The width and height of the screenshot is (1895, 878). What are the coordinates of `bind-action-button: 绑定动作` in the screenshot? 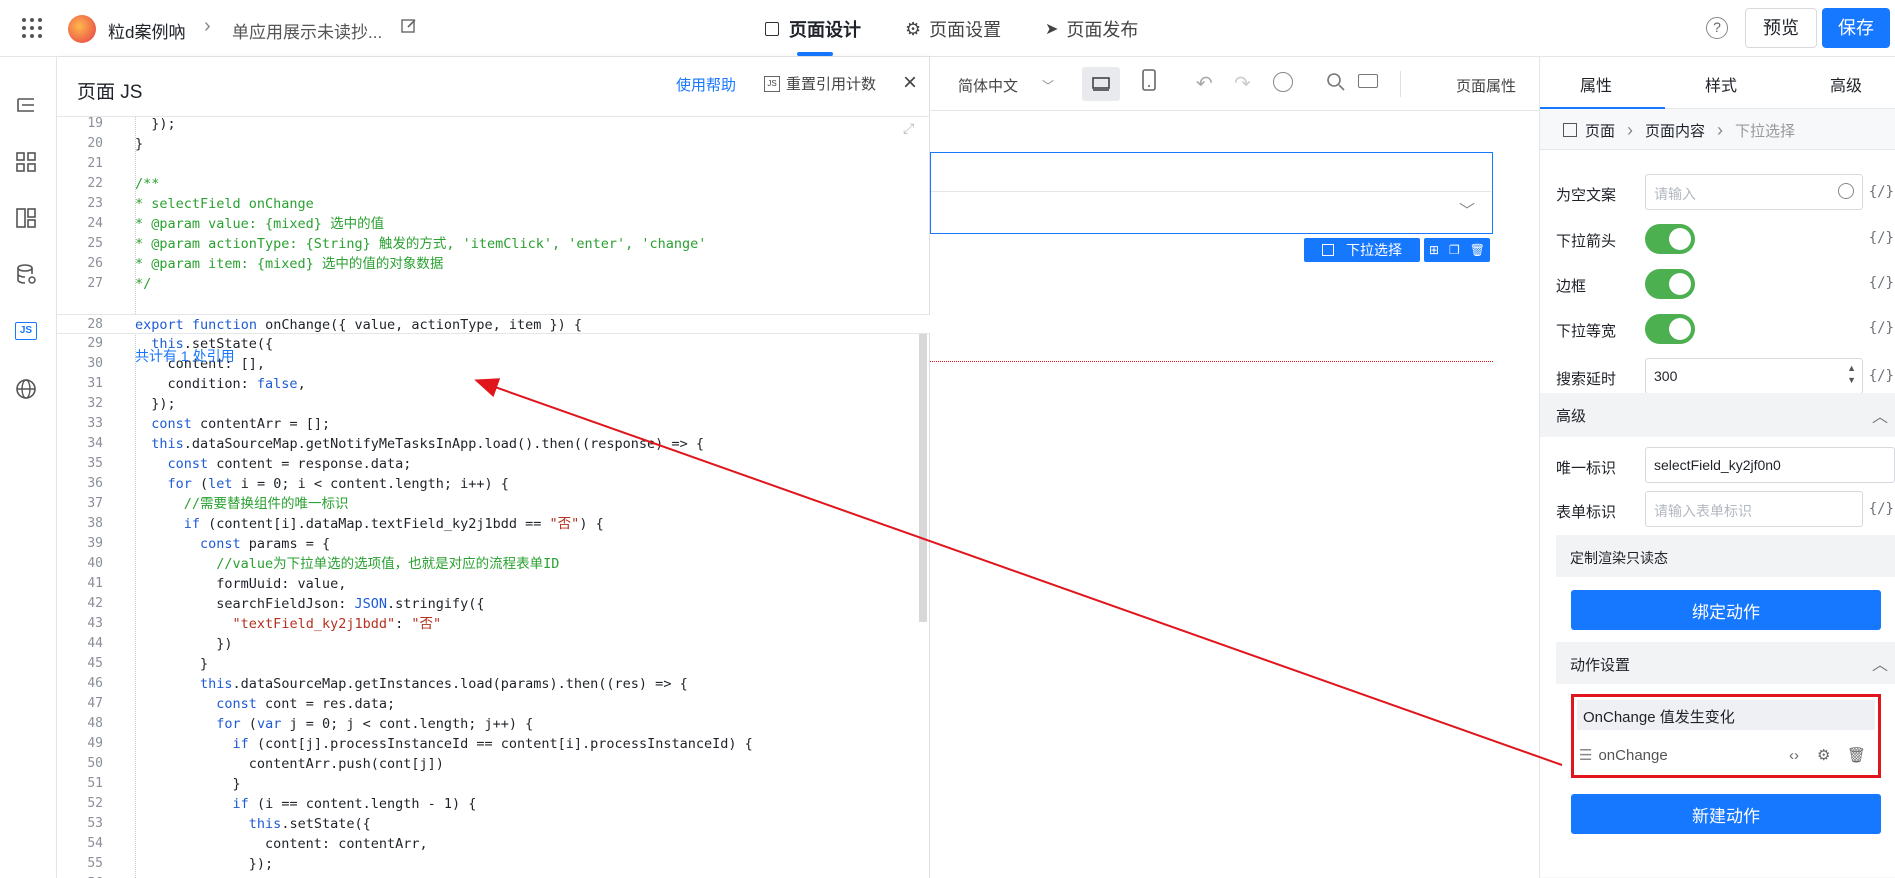 It's located at (1726, 610).